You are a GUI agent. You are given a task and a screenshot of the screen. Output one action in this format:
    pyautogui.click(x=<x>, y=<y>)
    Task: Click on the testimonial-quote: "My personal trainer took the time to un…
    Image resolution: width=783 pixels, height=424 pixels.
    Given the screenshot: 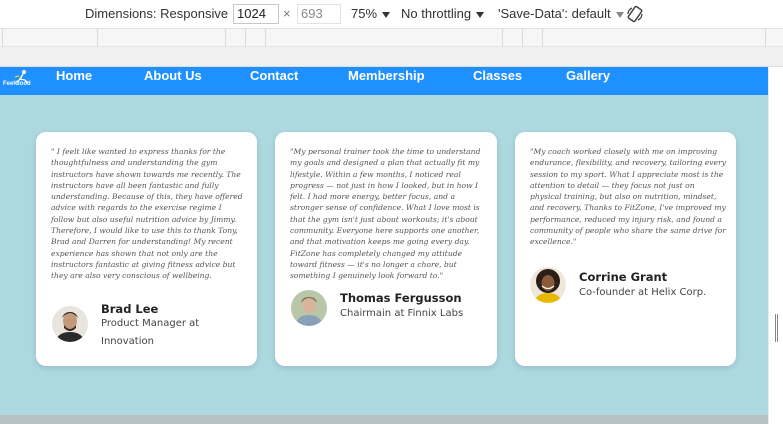 What is the action you would take?
    pyautogui.click(x=385, y=214)
    